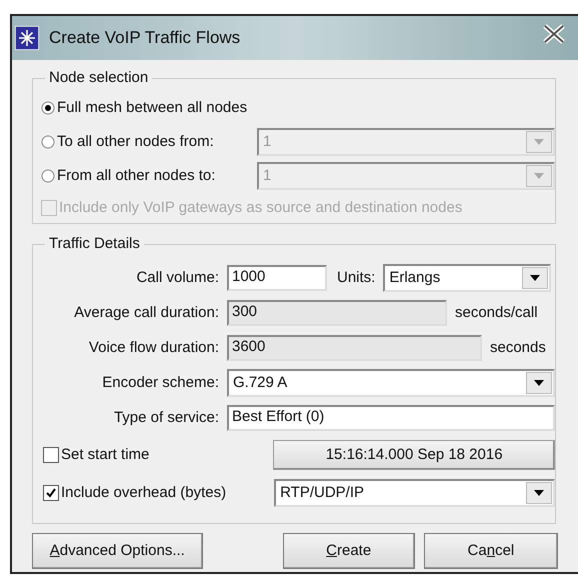  Describe the element at coordinates (105, 454) in the screenshot. I see `checkbox-label: Set start time` at that location.